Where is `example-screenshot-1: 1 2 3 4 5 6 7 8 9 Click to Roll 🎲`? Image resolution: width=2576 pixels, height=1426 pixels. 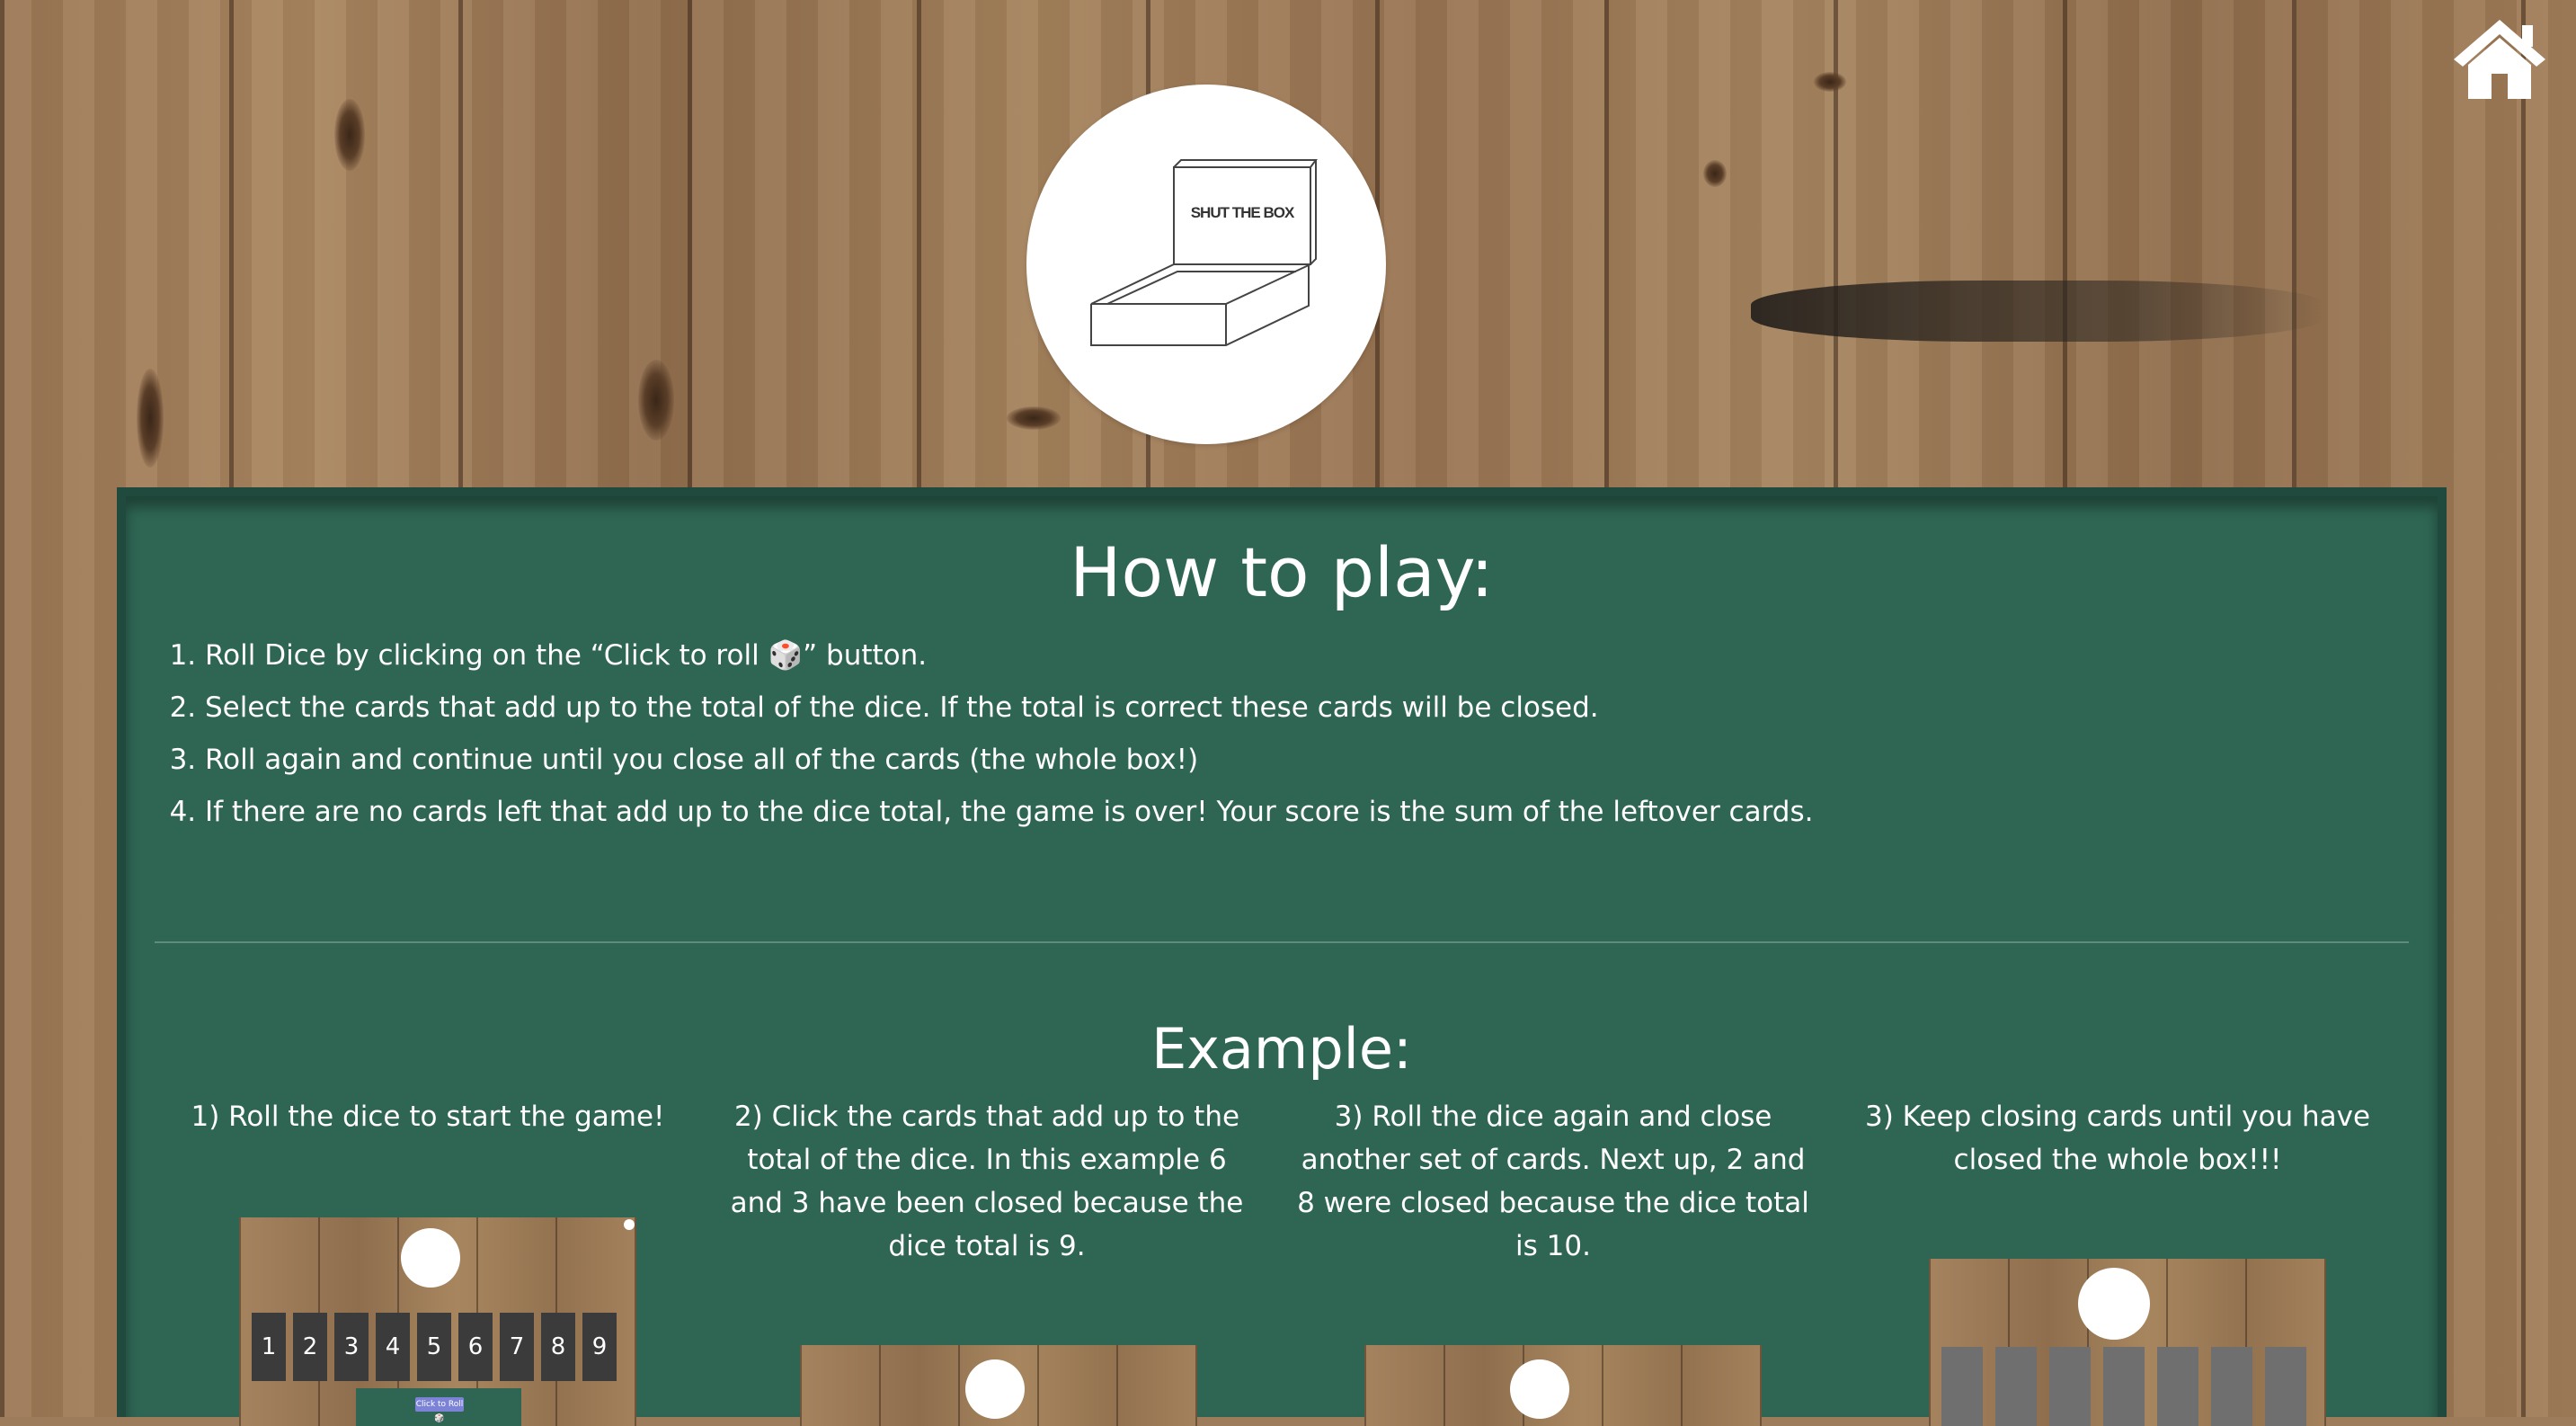
example-screenshot-1: 1 2 3 4 5 6 7 8 9 Click to Roll 🎲 is located at coordinates (437, 1321).